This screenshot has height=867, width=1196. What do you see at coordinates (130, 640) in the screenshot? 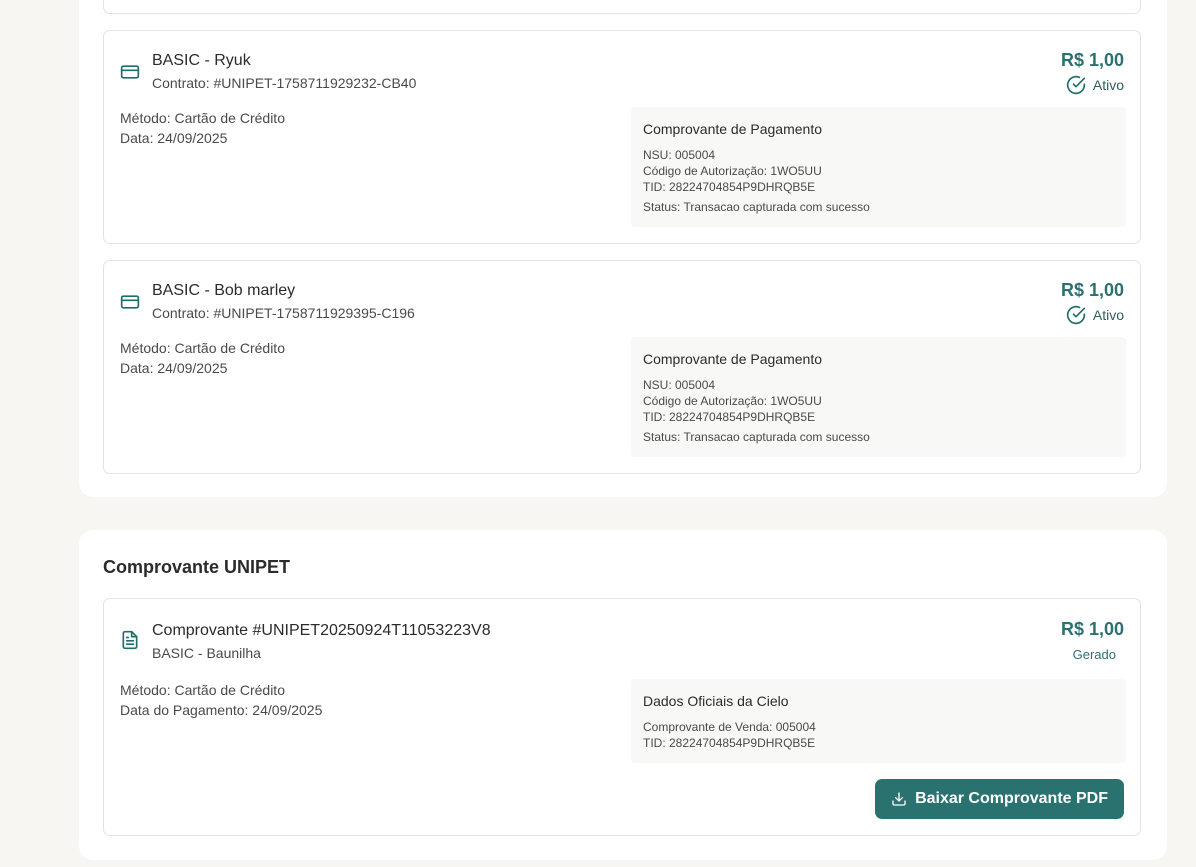
I see `document-icon` at bounding box center [130, 640].